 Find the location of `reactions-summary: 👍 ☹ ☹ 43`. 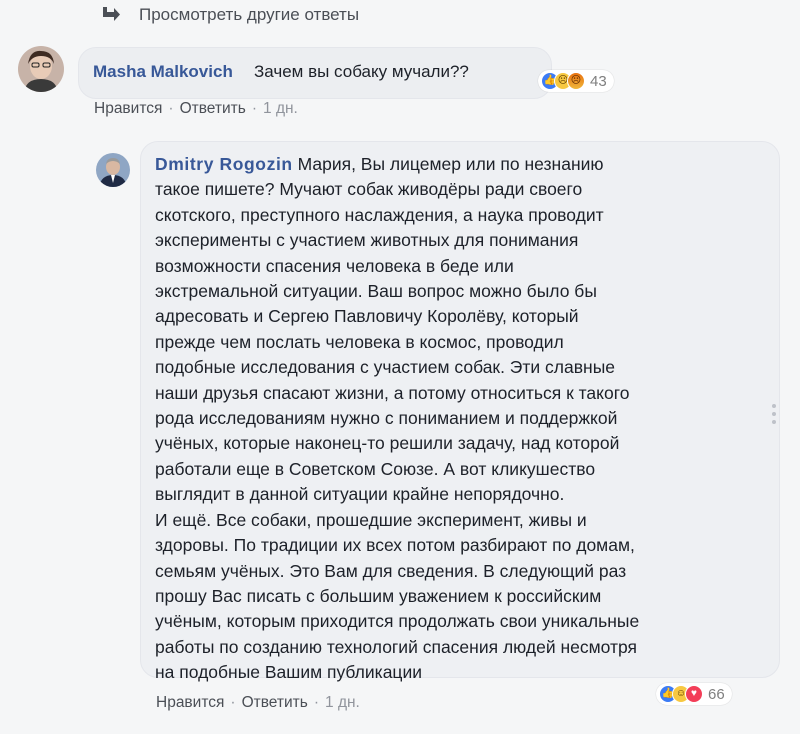

reactions-summary: 👍 ☹ ☹ 43 is located at coordinates (576, 81).